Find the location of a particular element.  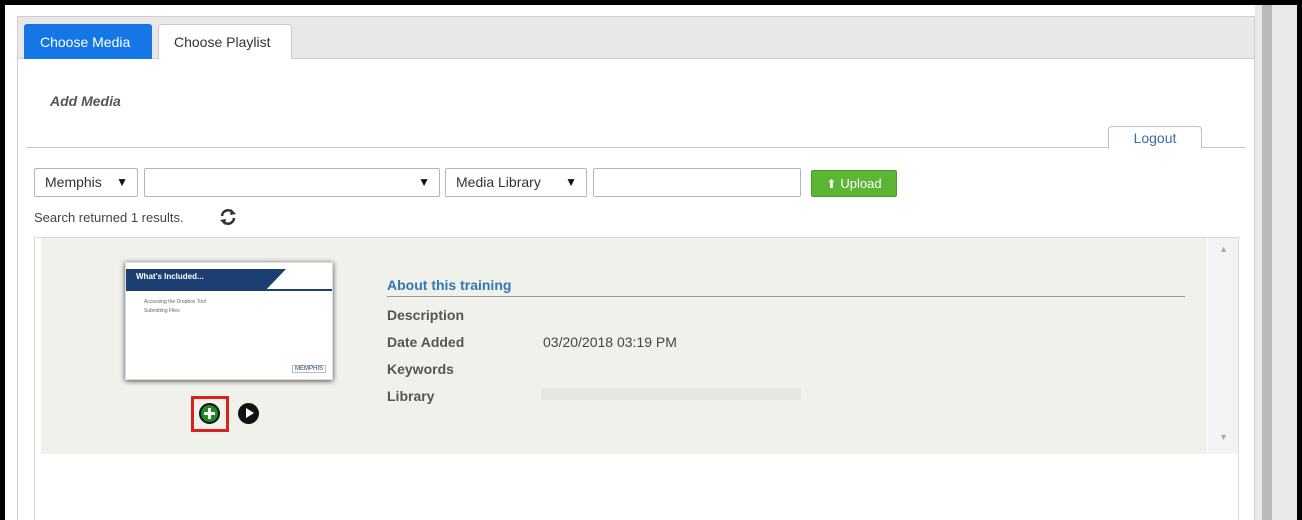

search-input is located at coordinates (697, 182).